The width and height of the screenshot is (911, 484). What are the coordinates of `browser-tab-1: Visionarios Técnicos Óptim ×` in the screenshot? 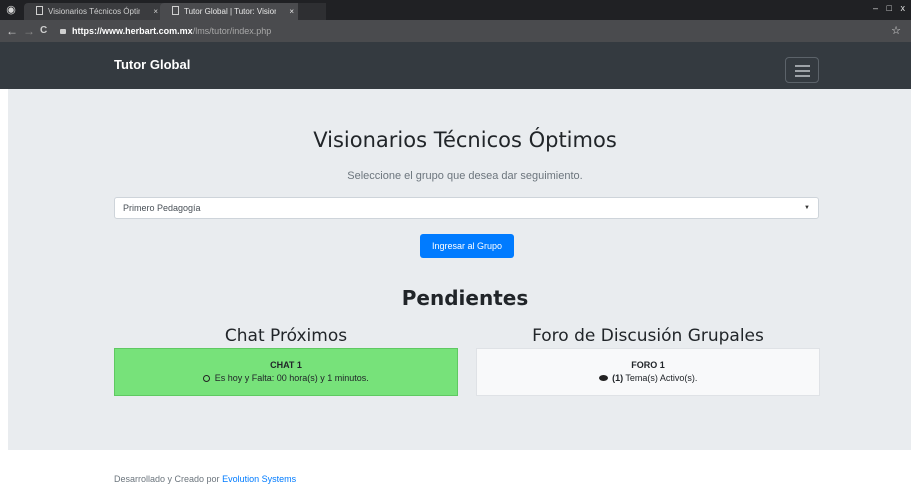 It's located at (95, 11).